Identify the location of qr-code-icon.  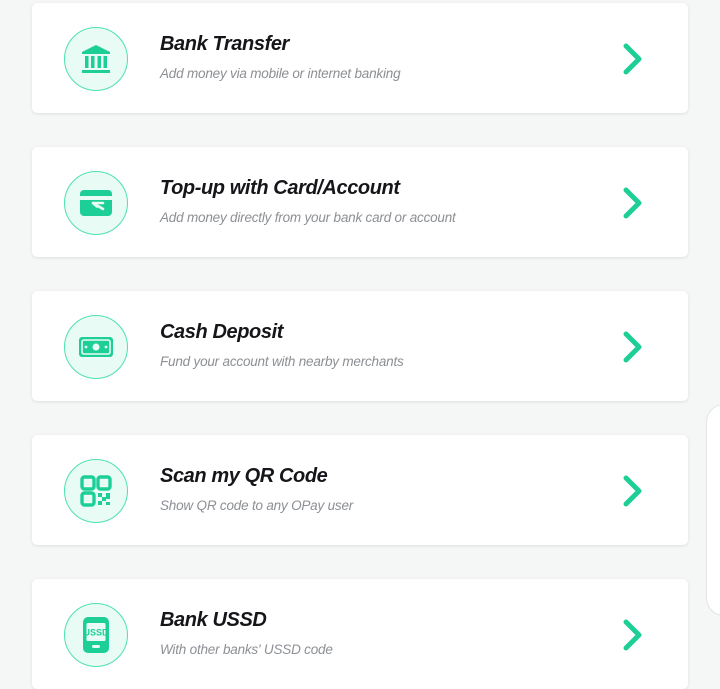
(96, 491).